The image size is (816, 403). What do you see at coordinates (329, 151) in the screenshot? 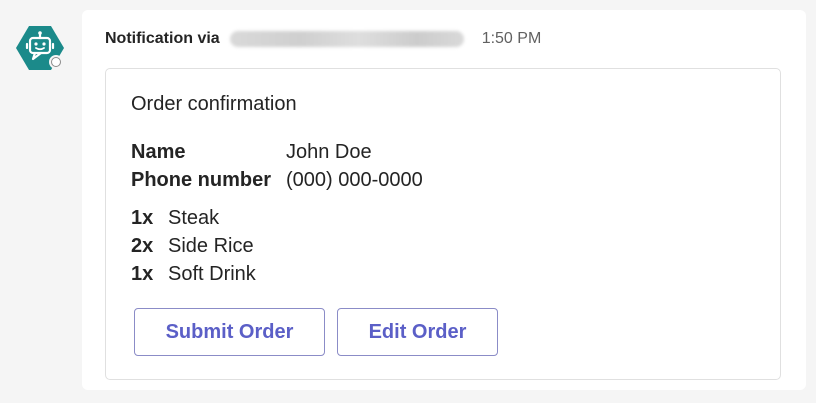
I see `fact-value: John Doe` at bounding box center [329, 151].